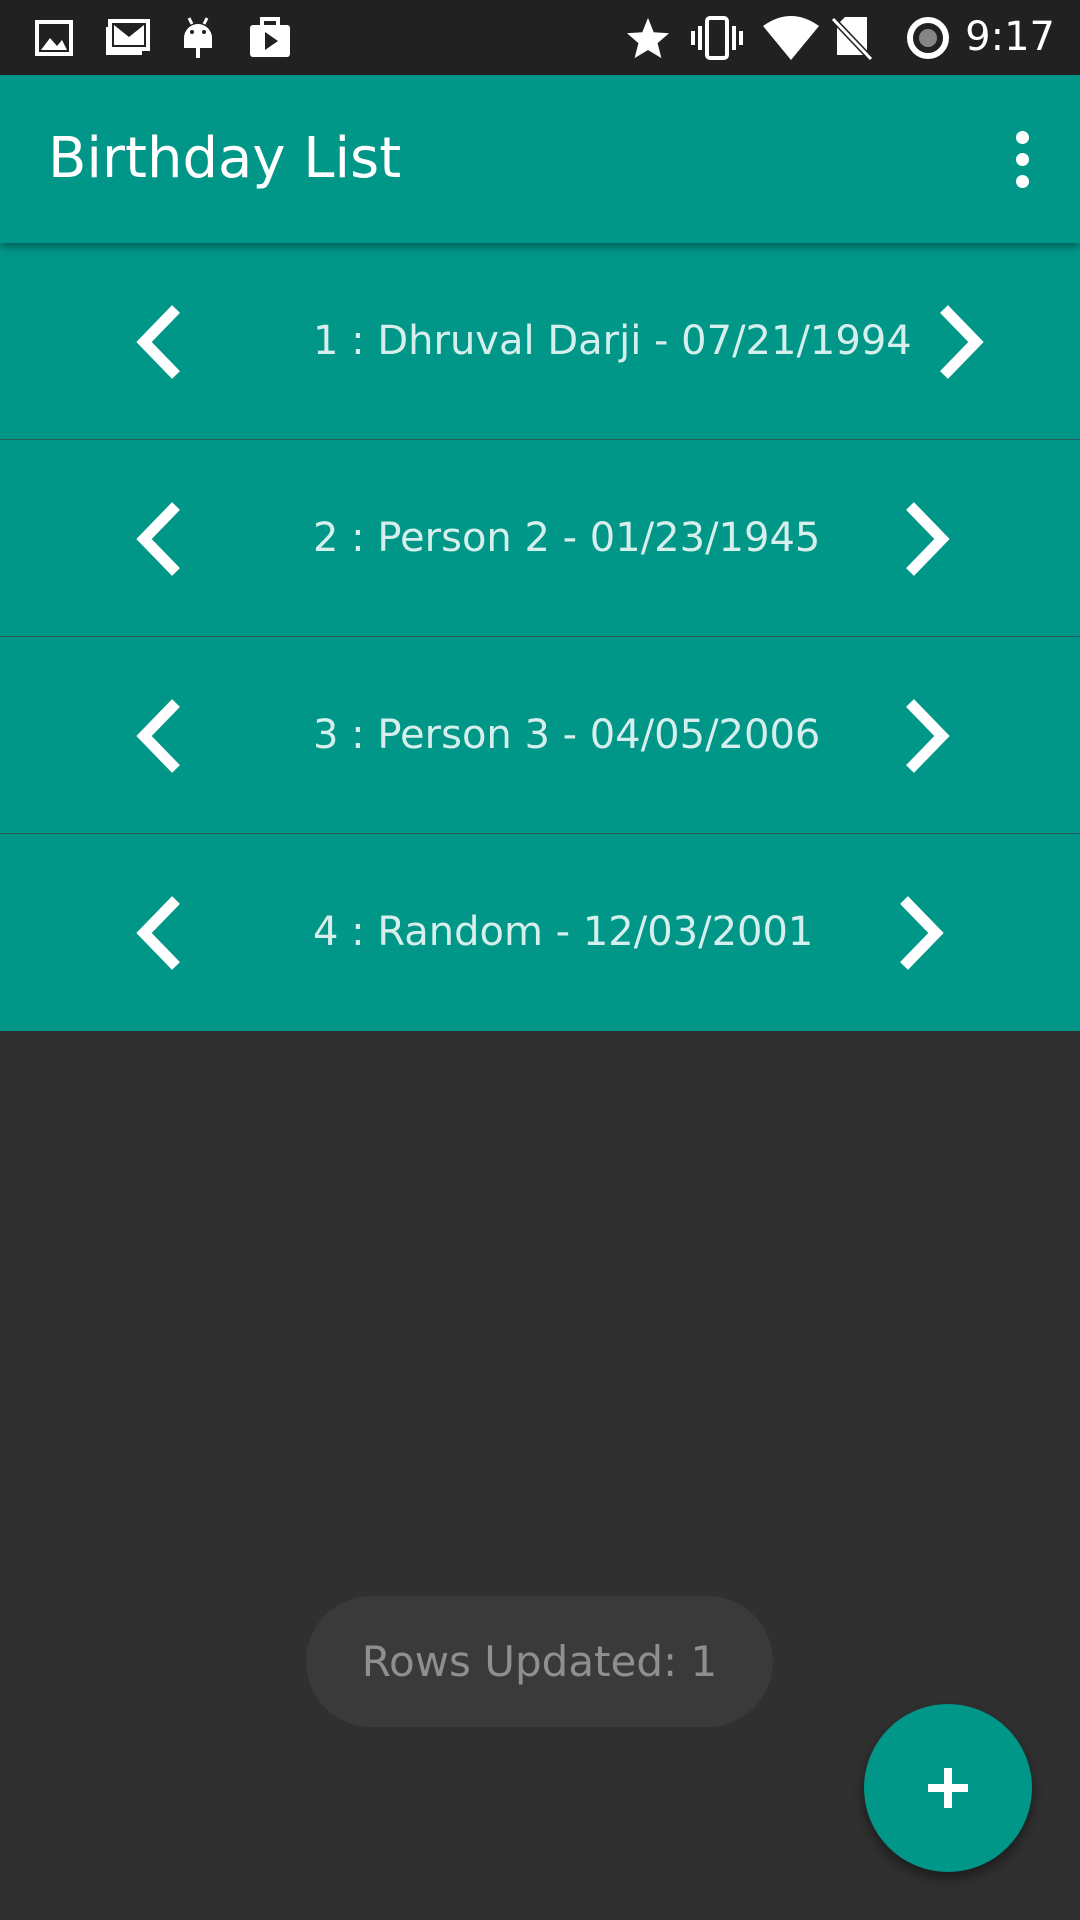 The width and height of the screenshot is (1080, 1920). Describe the element at coordinates (198, 37) in the screenshot. I see `android-icon` at that location.